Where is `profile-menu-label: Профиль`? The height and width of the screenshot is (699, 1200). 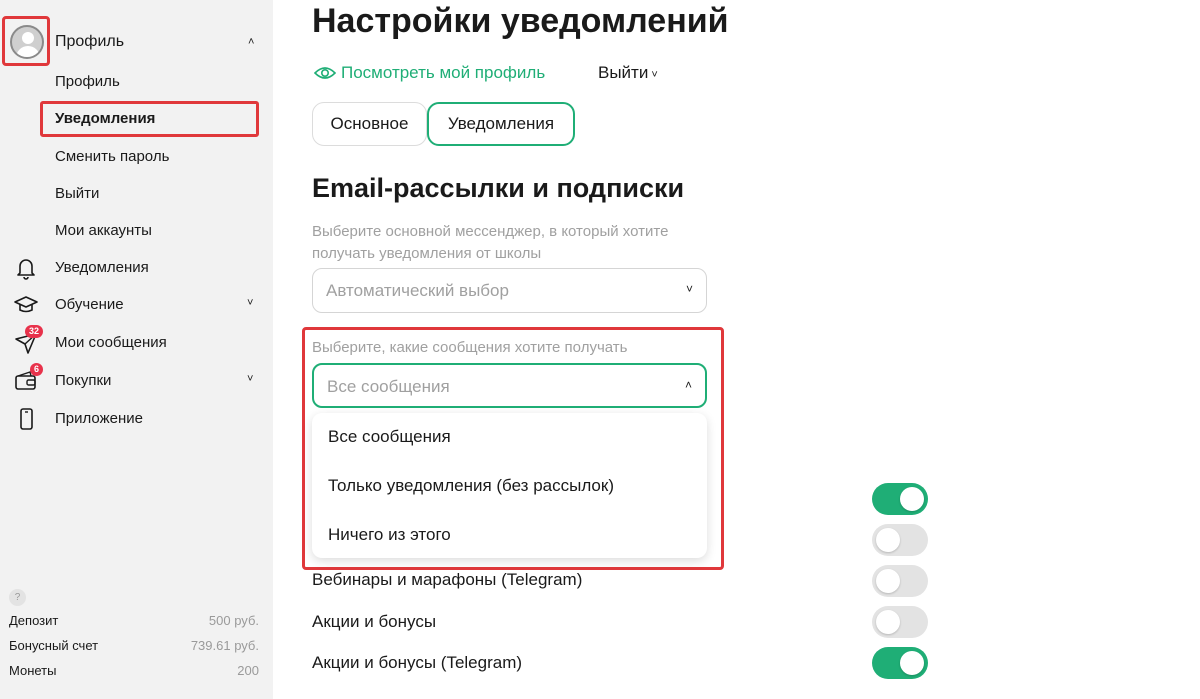
profile-menu-label: Профиль is located at coordinates (90, 41).